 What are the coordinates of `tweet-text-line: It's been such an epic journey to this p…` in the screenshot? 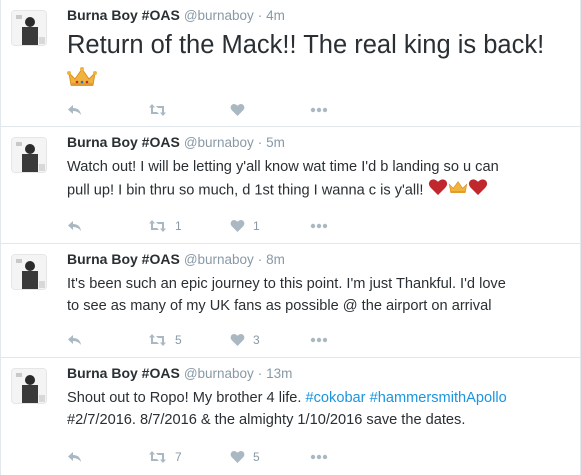 It's located at (286, 284).